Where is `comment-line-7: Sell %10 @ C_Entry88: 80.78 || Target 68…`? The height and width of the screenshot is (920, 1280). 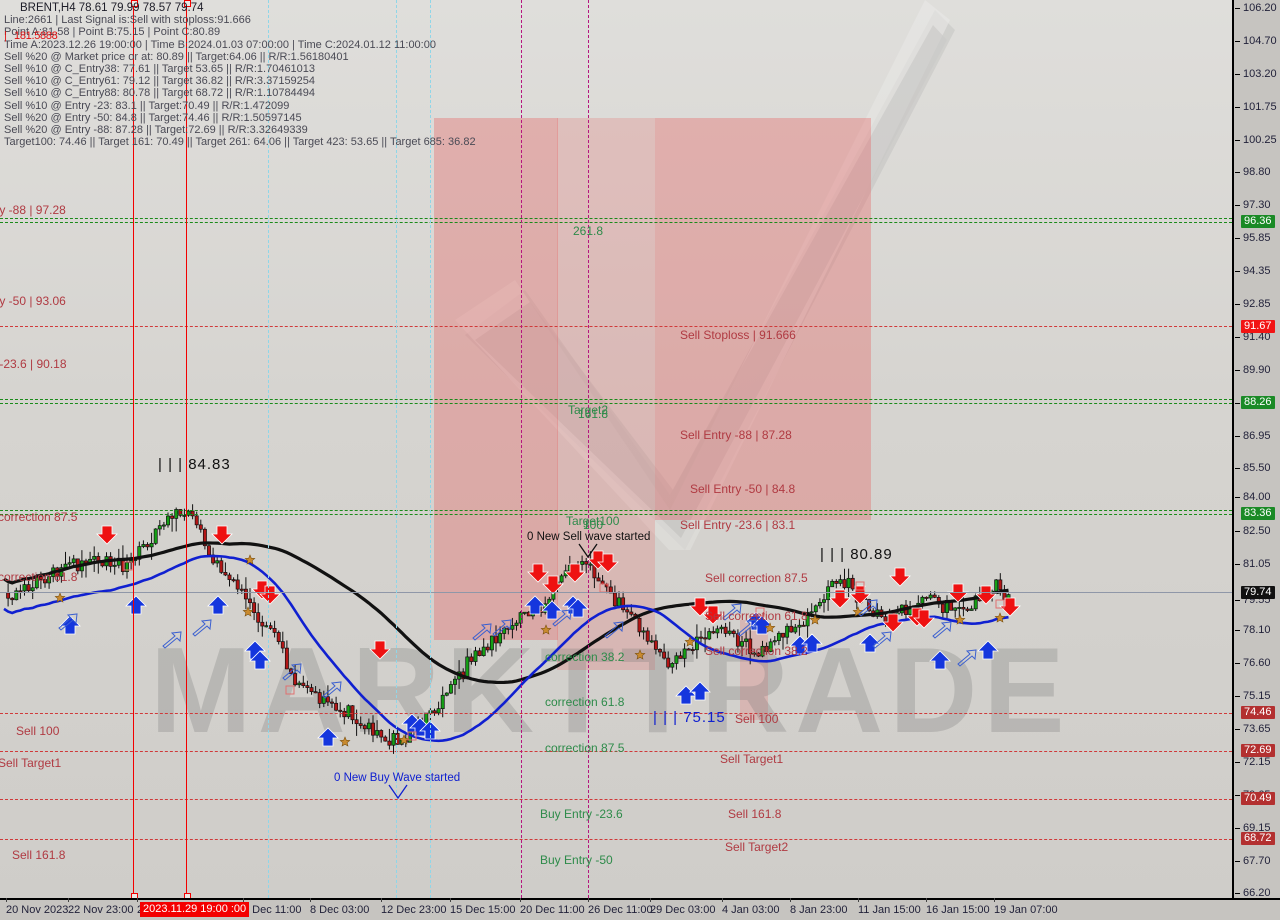 comment-line-7: Sell %10 @ C_Entry88: 80.78 || Target 68… is located at coordinates (160, 93).